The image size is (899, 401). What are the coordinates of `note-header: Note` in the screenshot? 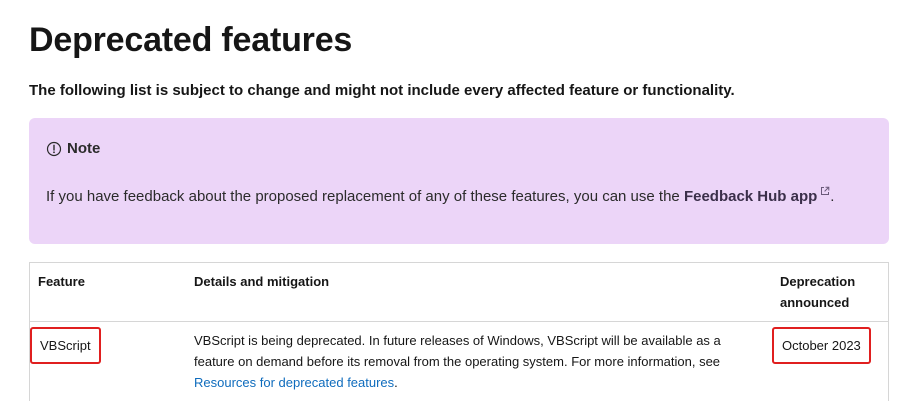 It's located at (459, 149).